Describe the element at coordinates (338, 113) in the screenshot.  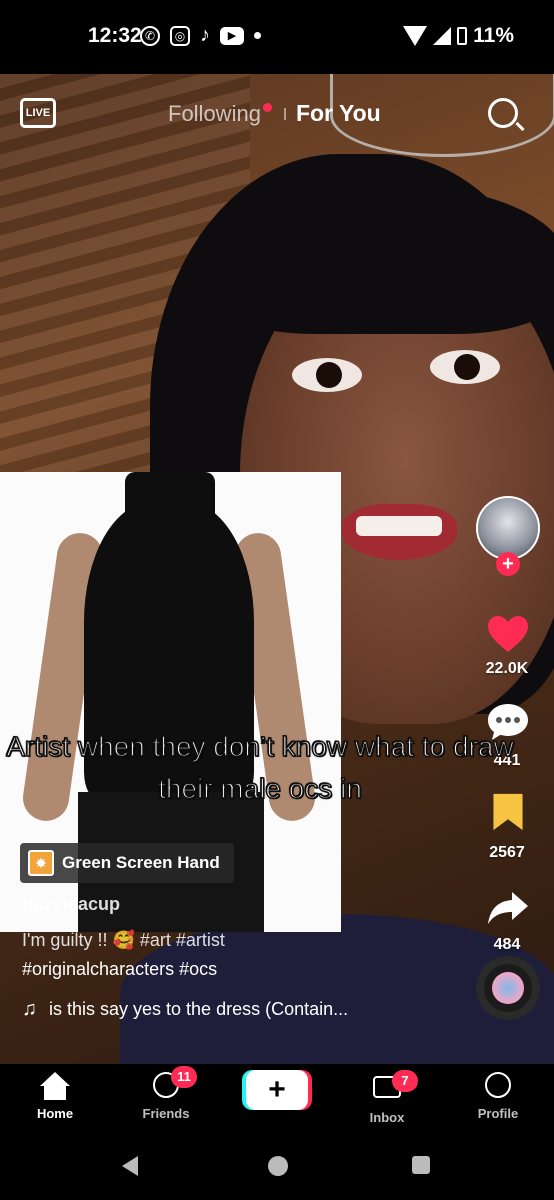
I see `tab-for-you: For You` at that location.